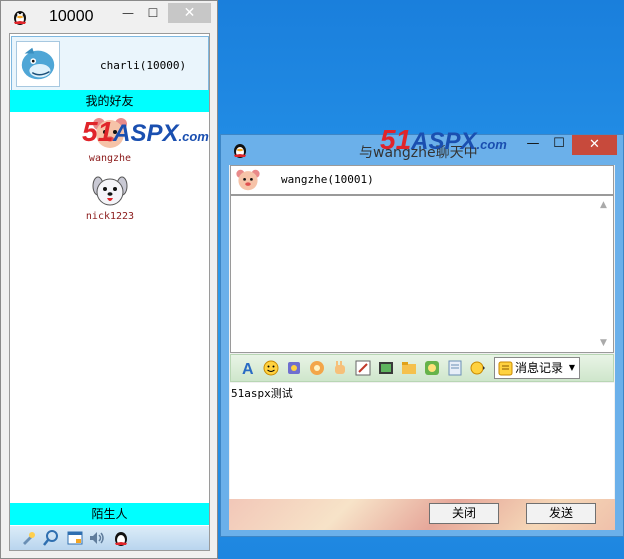 Image resolution: width=624 pixels, height=559 pixels. I want to click on search-icon, so click(51, 538).